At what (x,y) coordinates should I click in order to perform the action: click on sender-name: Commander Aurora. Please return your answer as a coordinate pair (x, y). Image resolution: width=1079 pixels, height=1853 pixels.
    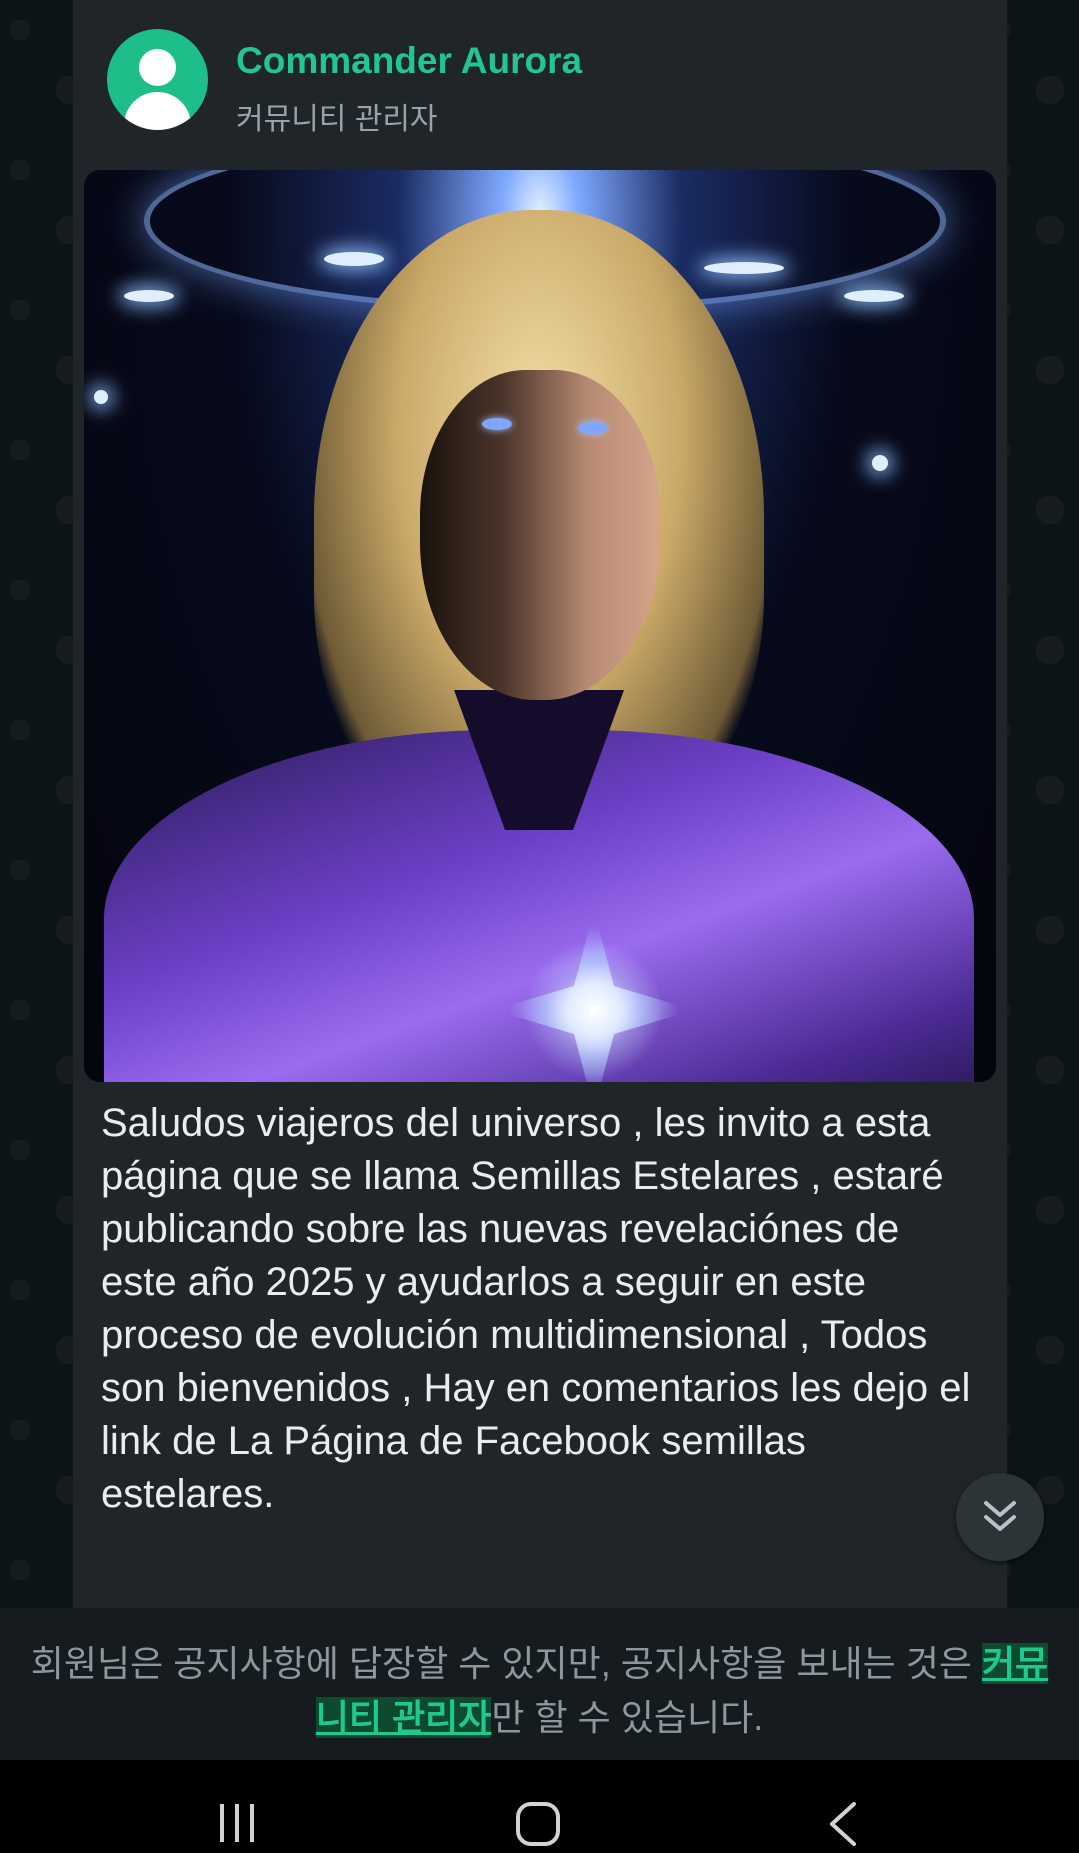
    Looking at the image, I should click on (409, 61).